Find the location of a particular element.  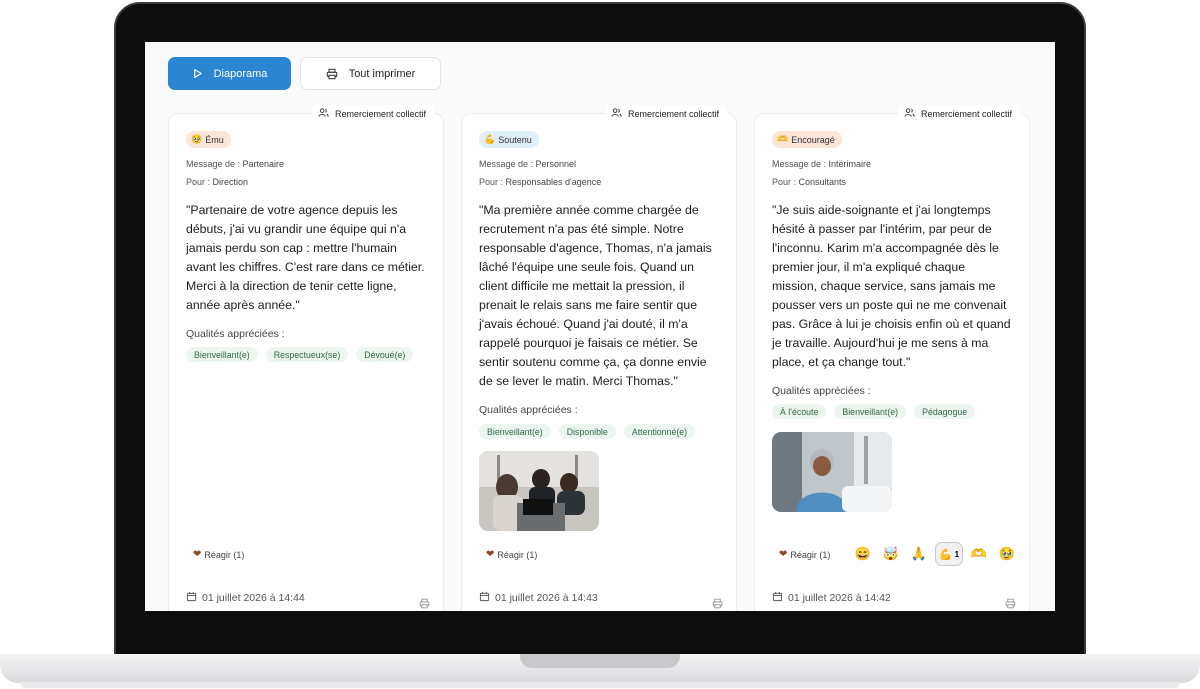

reaction-picker: 😄 🤯 🙏 💪 1 🫶 🥹 is located at coordinates (935, 554).